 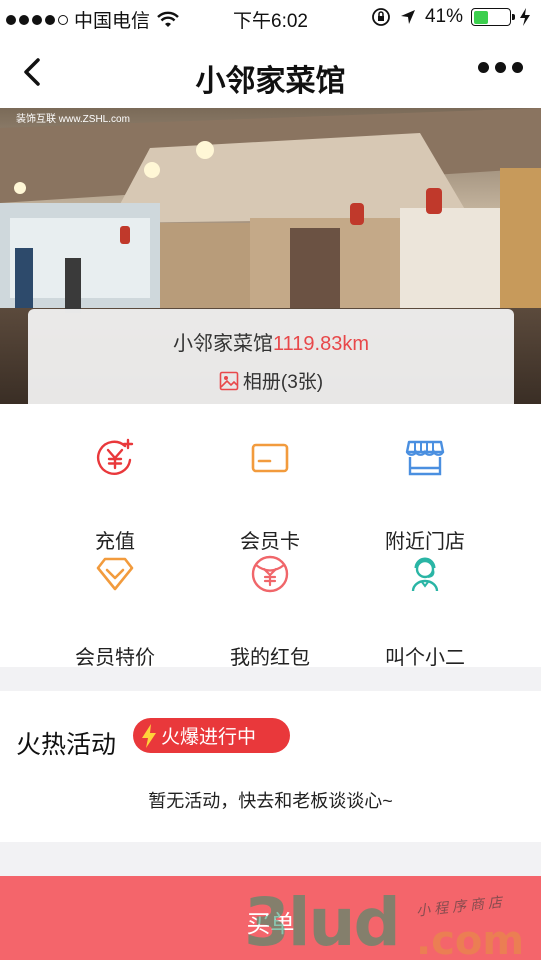 I want to click on activity-empty-text: 暂无活动，快去和老板谈谈心~, so click(x=270, y=801).